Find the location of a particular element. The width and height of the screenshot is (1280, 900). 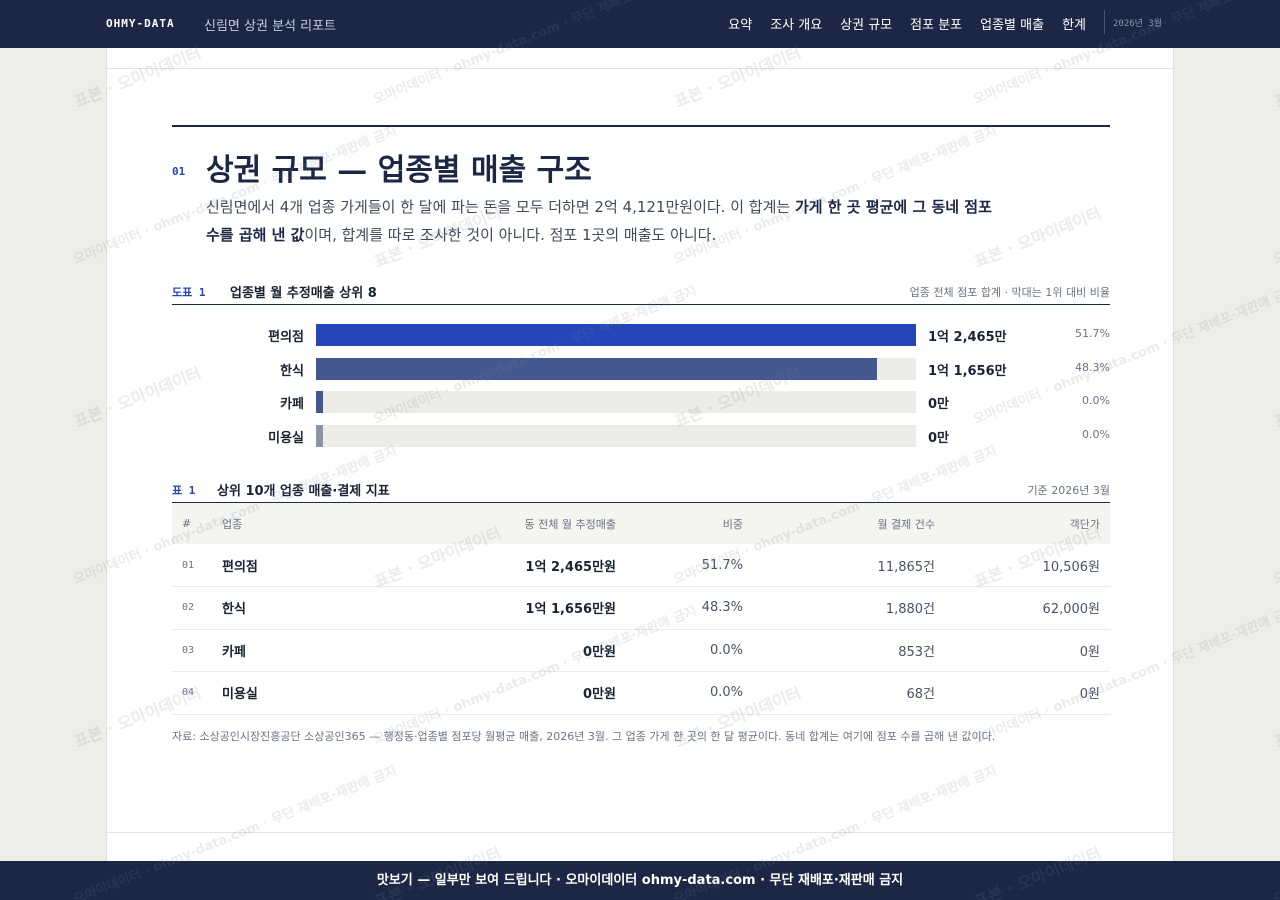

row-avg-ticket: 10,506원 is located at coordinates (1071, 567).